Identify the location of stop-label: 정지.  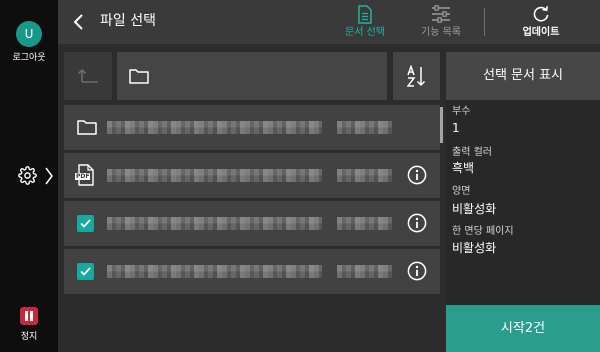
(29, 337).